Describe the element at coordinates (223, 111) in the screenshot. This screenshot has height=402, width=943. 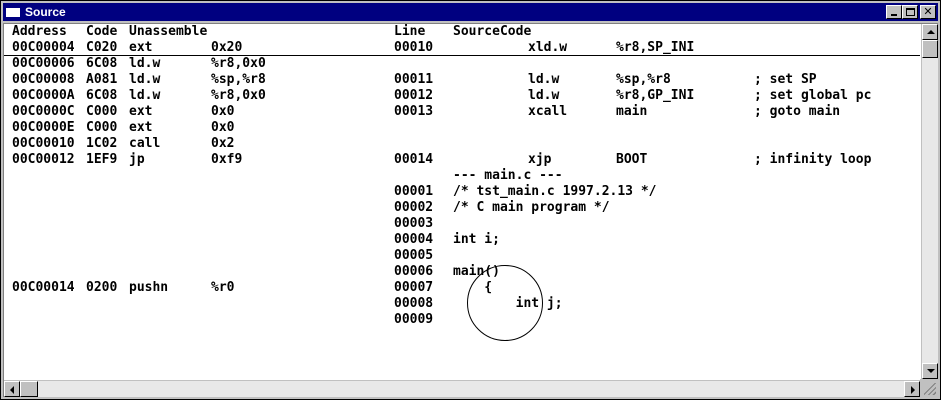
I see `operand-cell: 0x0` at that location.